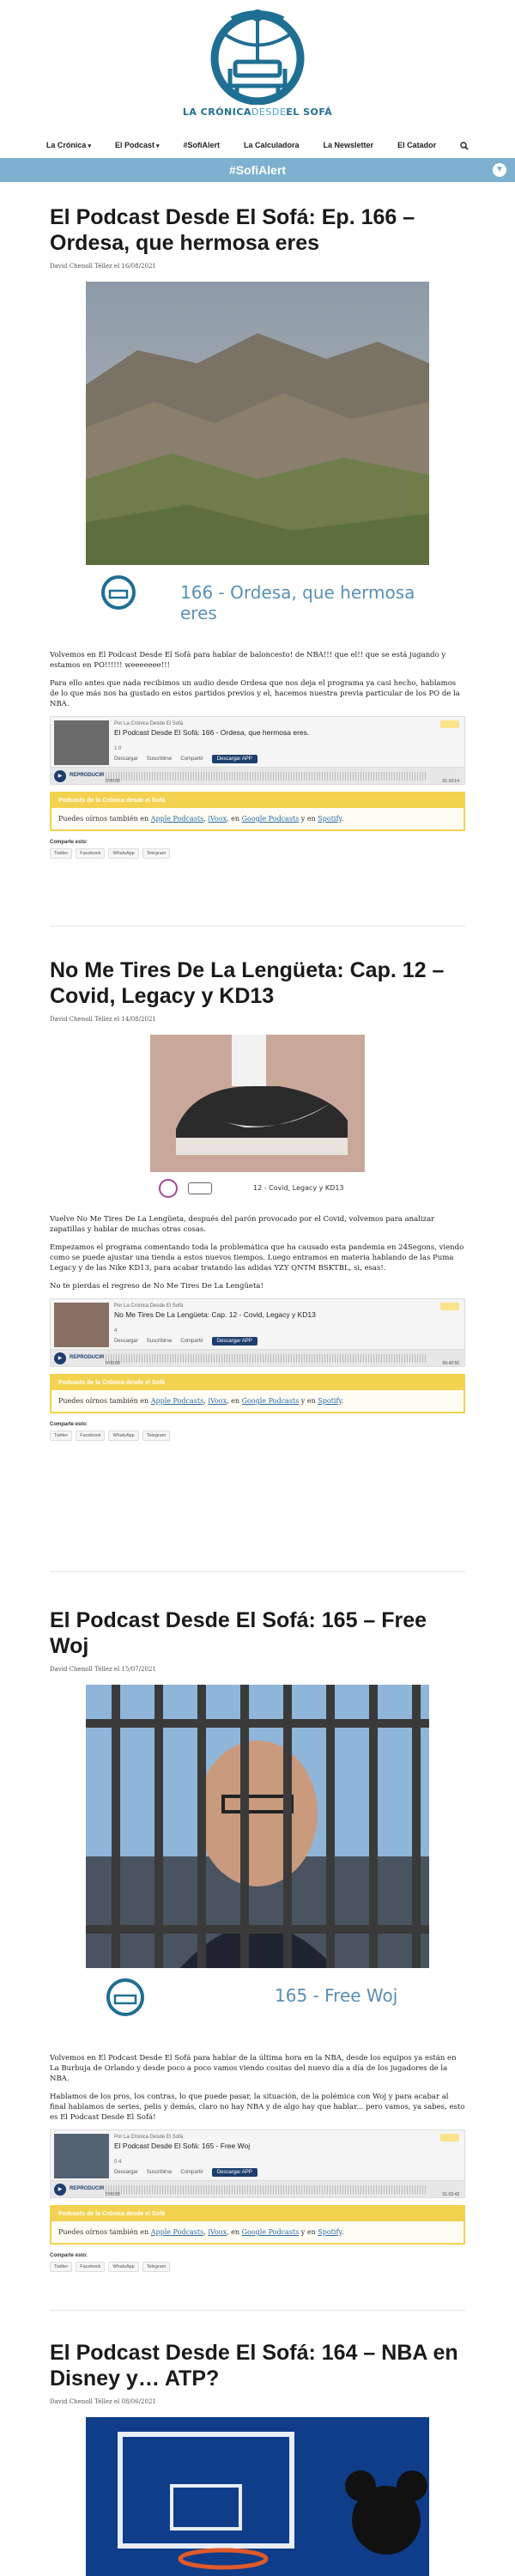 Image resolution: width=515 pixels, height=2576 pixels. I want to click on post-featured-image, so click(257, 2496).